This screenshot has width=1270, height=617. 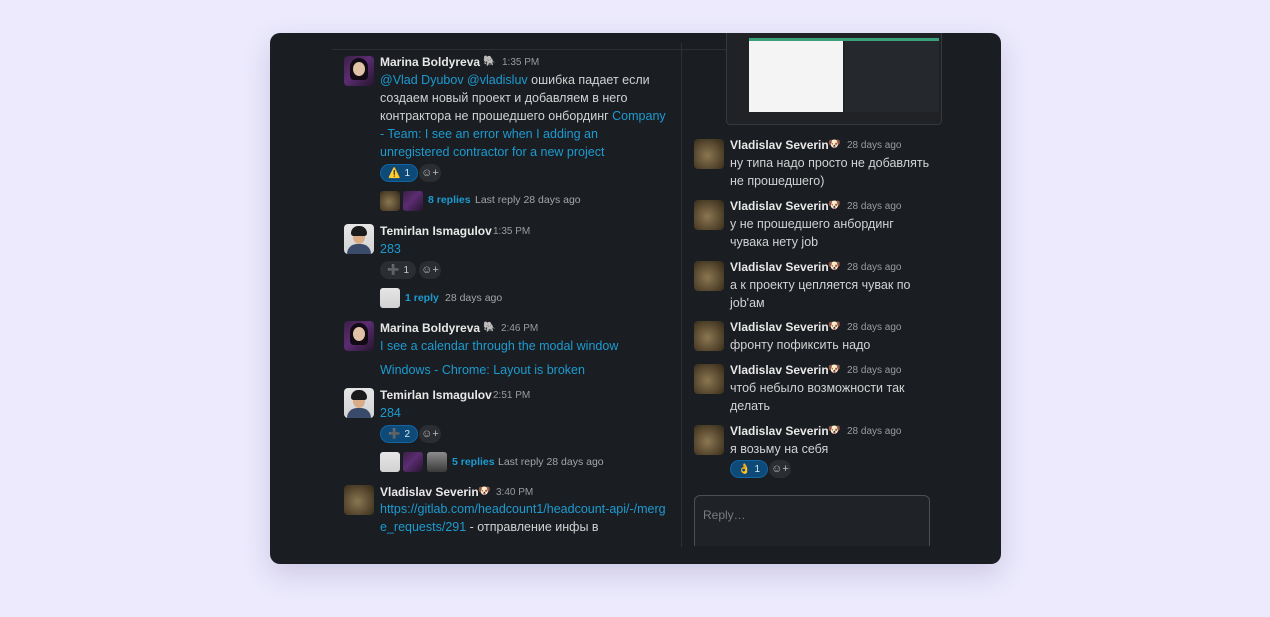 I want to click on thread-message-text: я возьму на себя, so click(x=779, y=449).